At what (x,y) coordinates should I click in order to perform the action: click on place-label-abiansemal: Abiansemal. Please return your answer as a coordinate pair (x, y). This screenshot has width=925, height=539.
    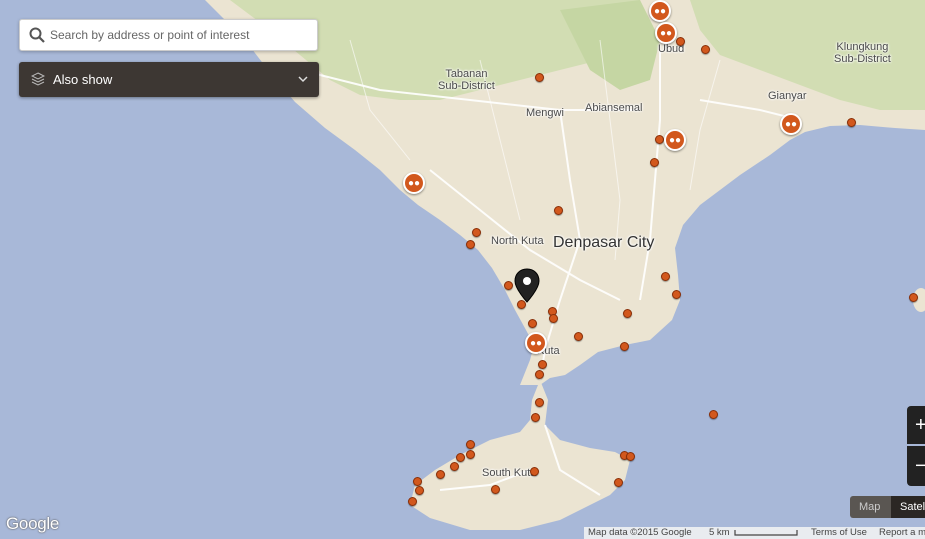
    Looking at the image, I should click on (614, 108).